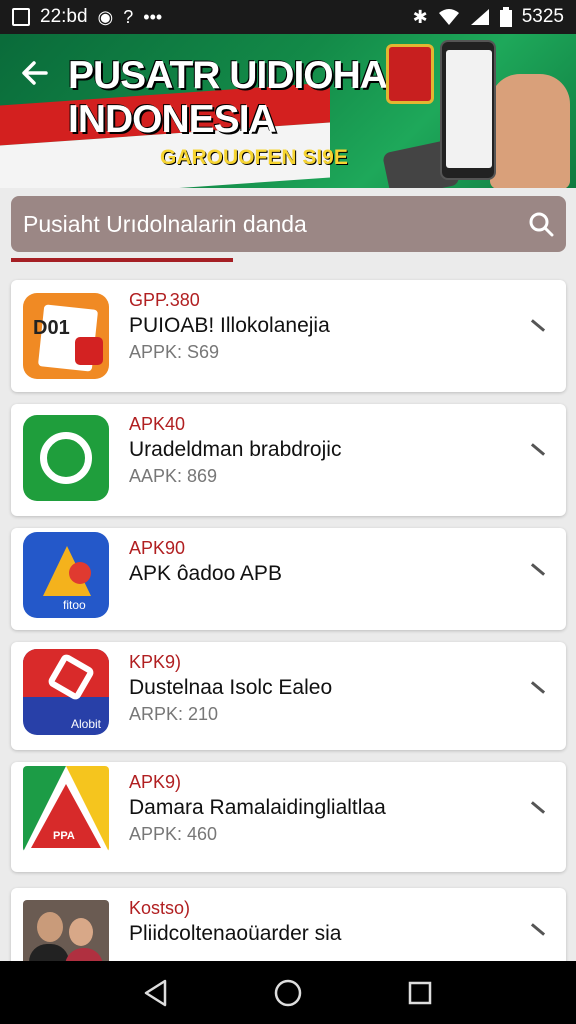 The width and height of the screenshot is (576, 1024). Describe the element at coordinates (21, 17) in the screenshot. I see `image-icon` at that location.